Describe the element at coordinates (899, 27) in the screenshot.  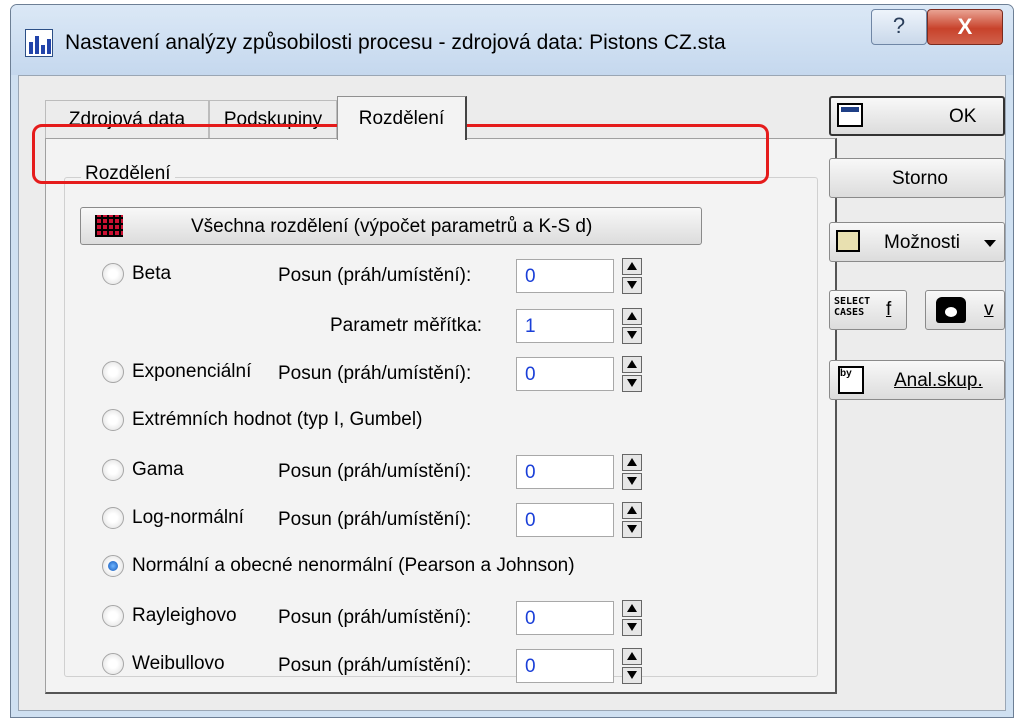
I see `help-button: ?` at that location.